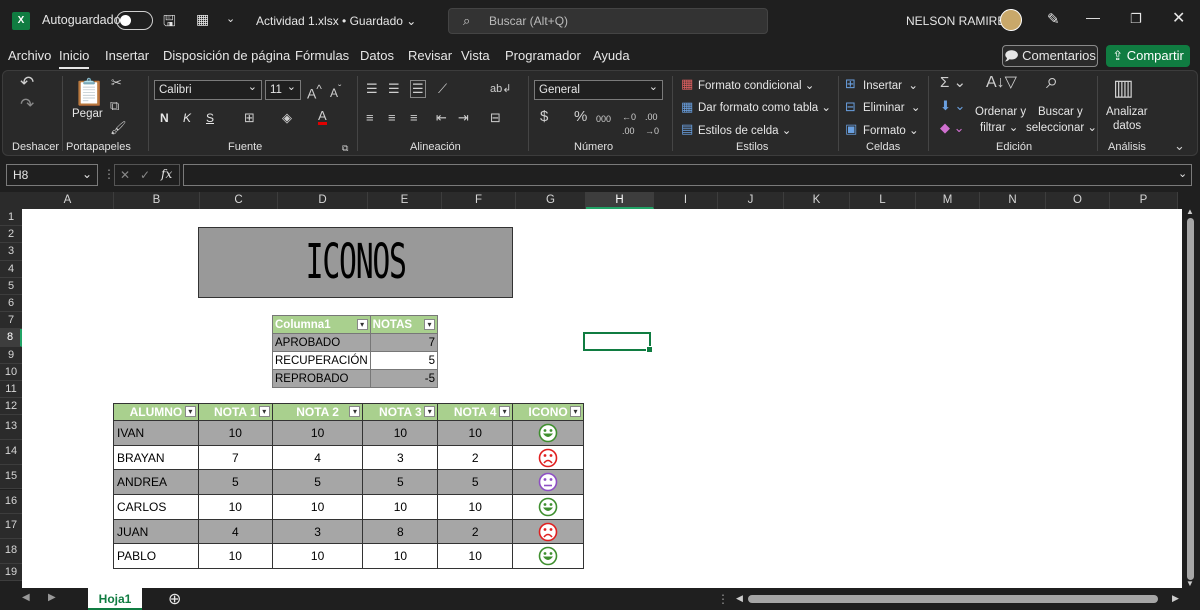 This screenshot has height=610, width=1200. Describe the element at coordinates (11, 390) in the screenshot. I see `row-header-11: 11` at that location.